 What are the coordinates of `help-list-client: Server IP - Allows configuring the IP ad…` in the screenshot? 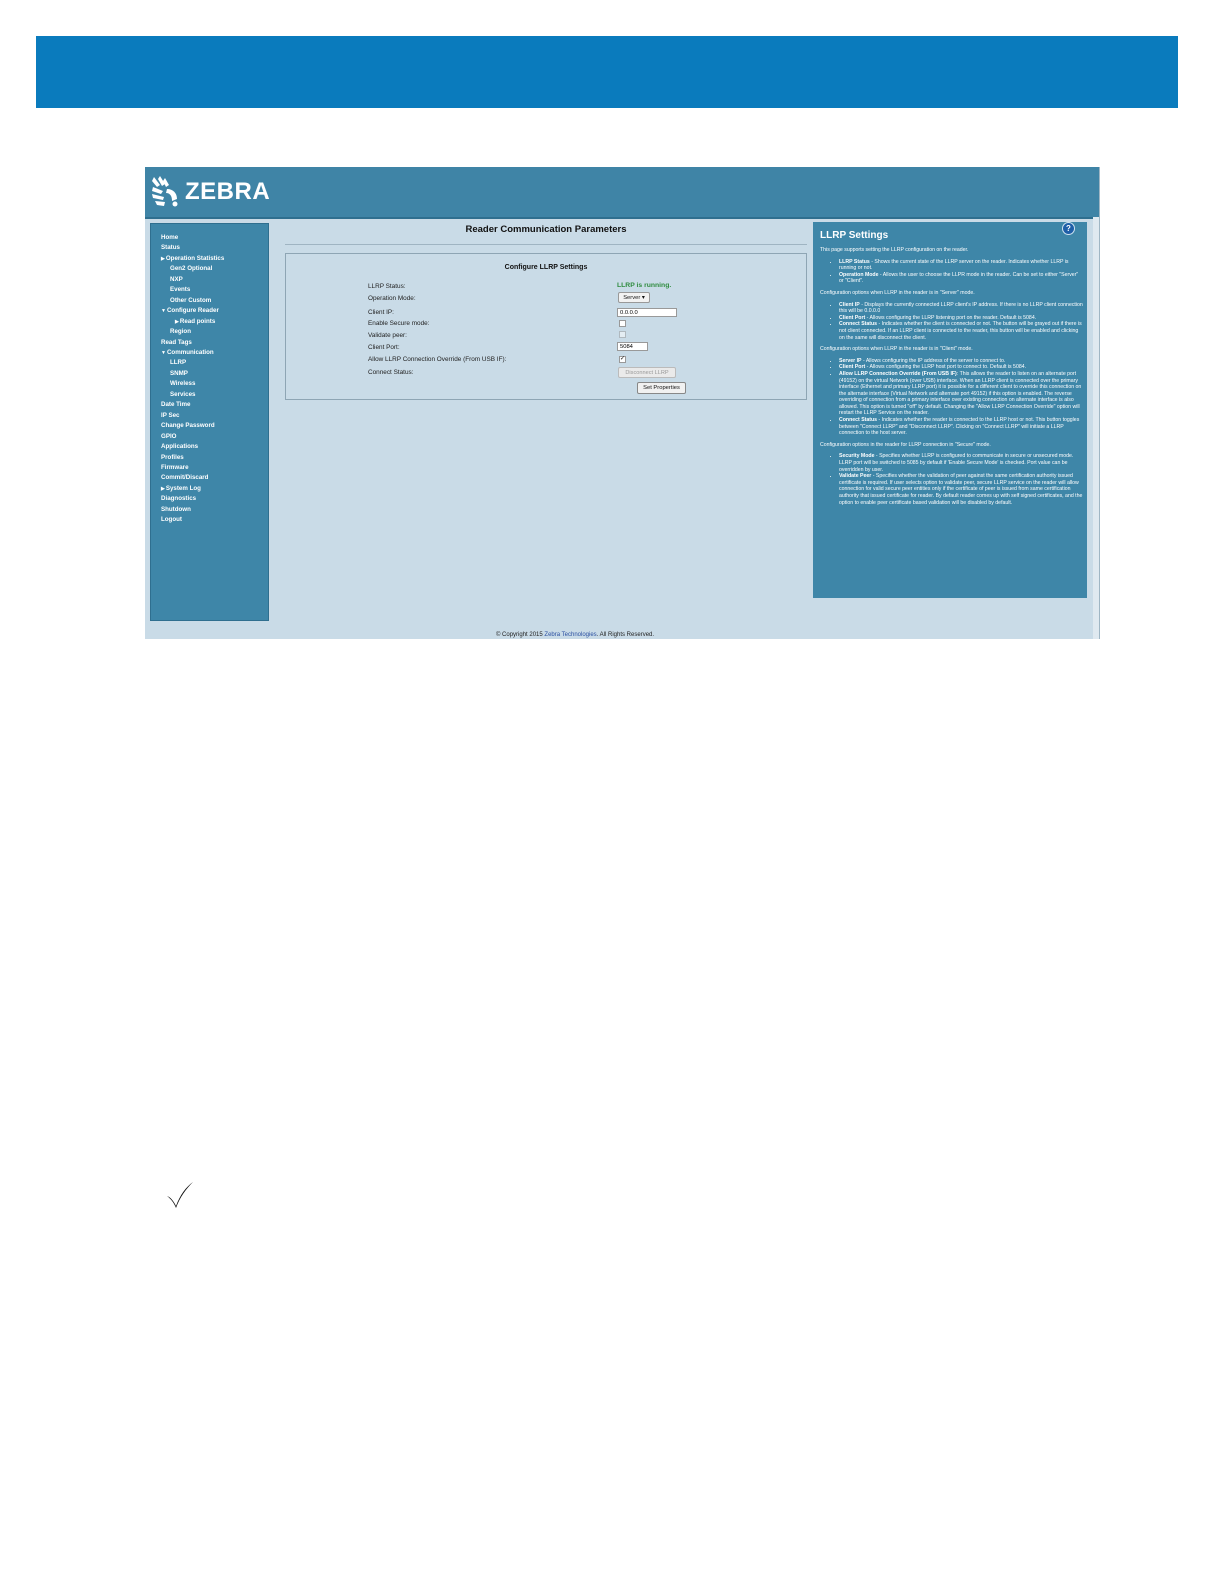 It's located at (952, 397).